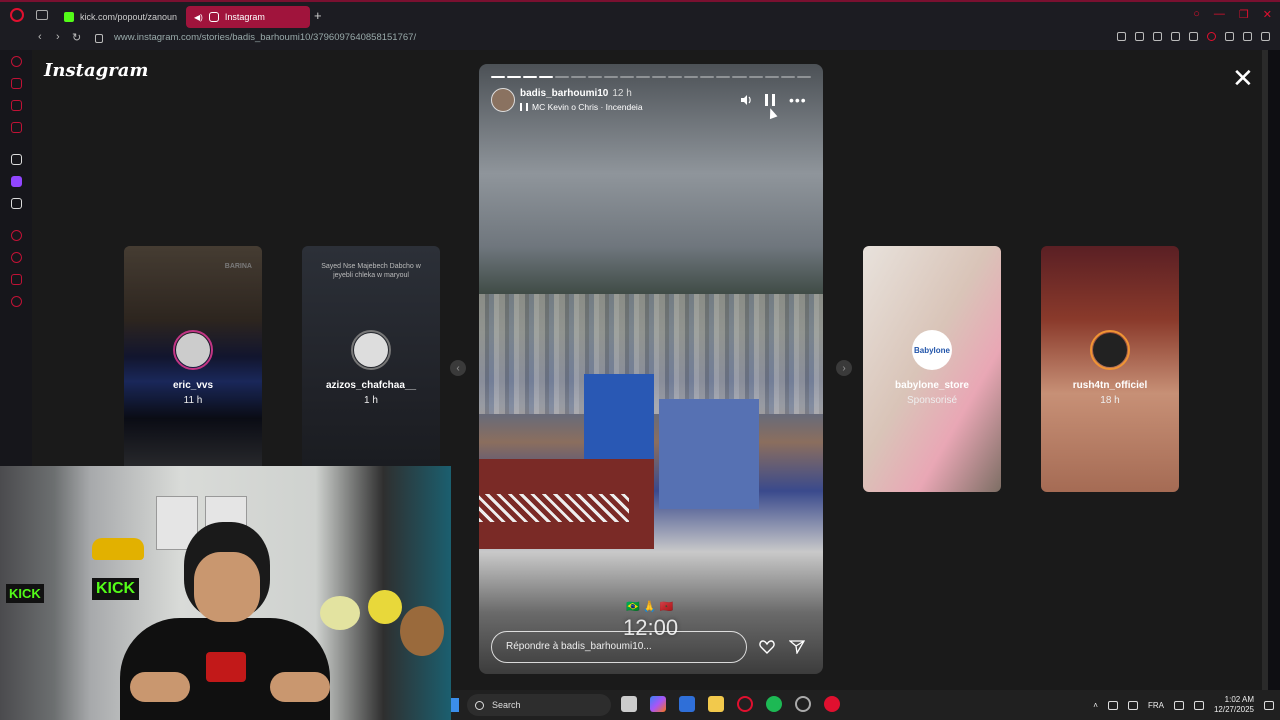 Image resolution: width=1280 pixels, height=720 pixels. What do you see at coordinates (16, 279) in the screenshot?
I see `sidebar-extensions-icon` at bounding box center [16, 279].